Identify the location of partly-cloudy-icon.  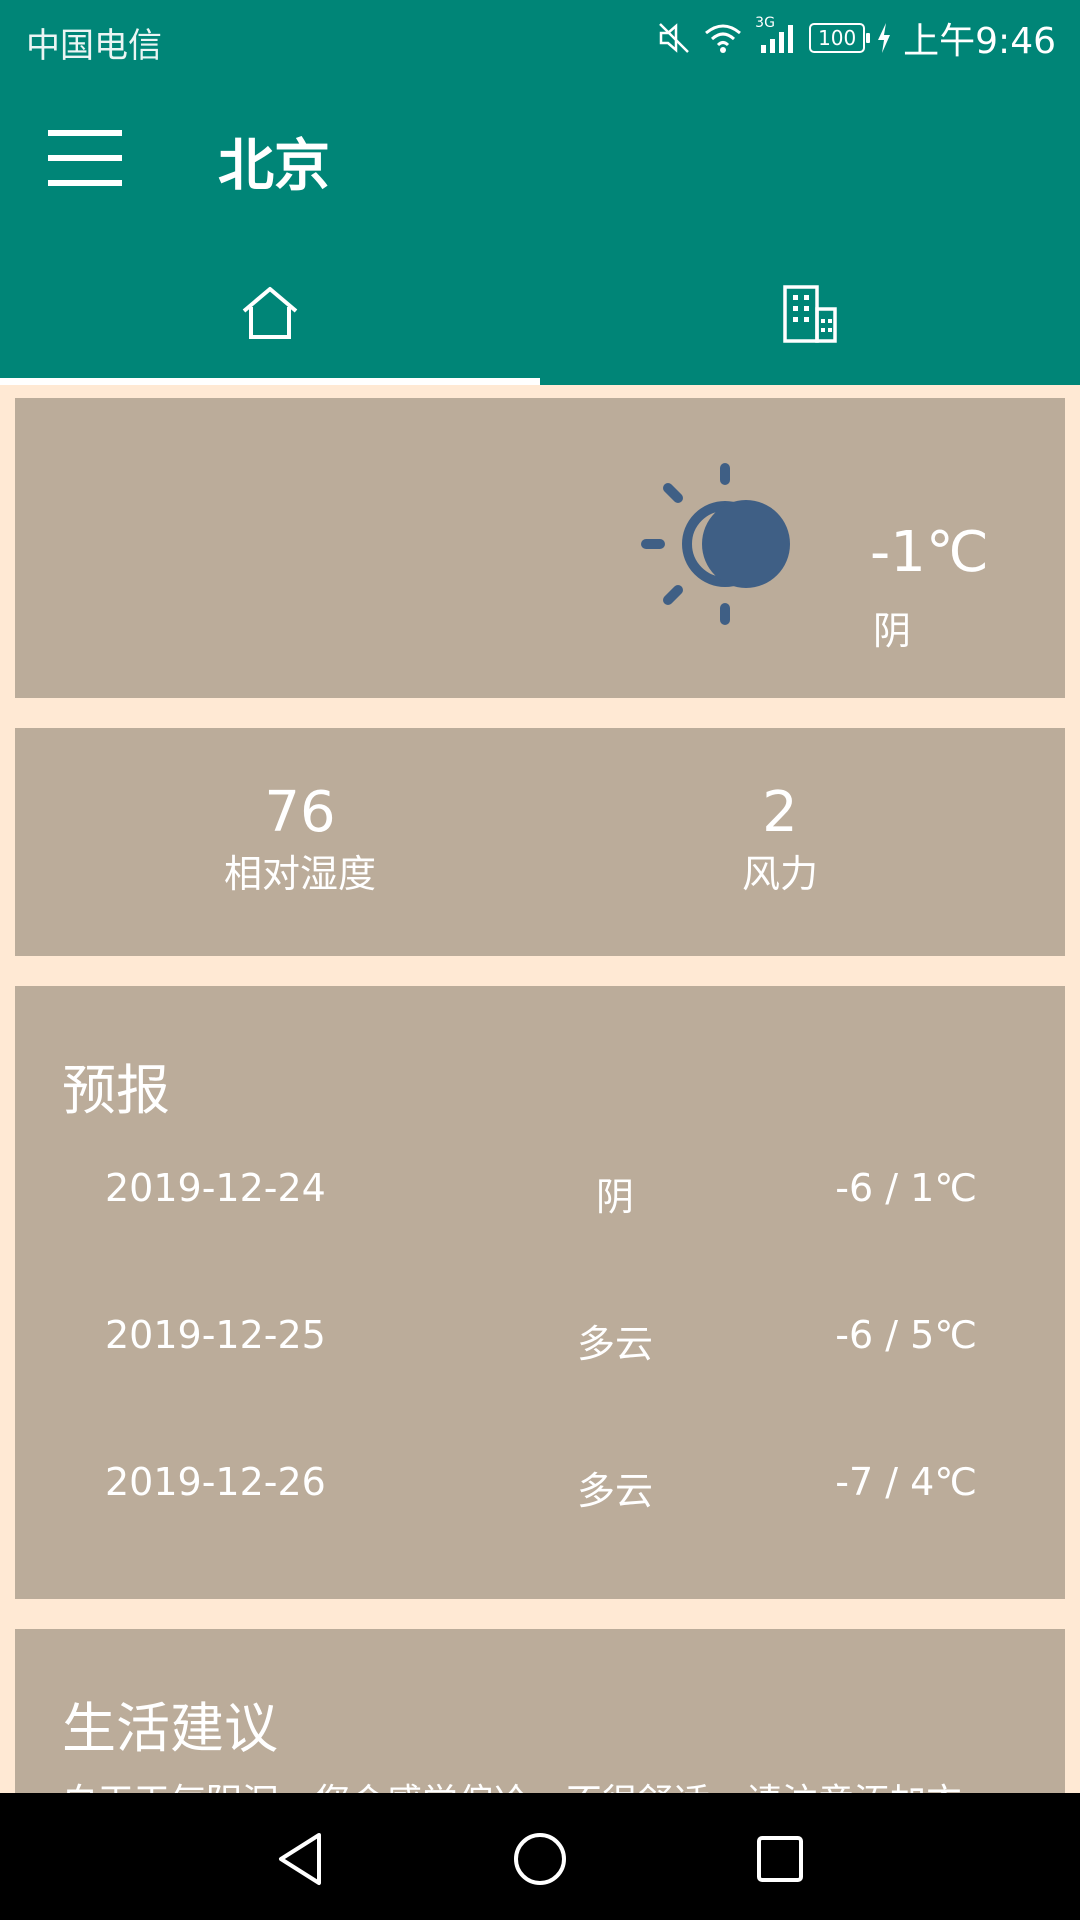
(710, 550).